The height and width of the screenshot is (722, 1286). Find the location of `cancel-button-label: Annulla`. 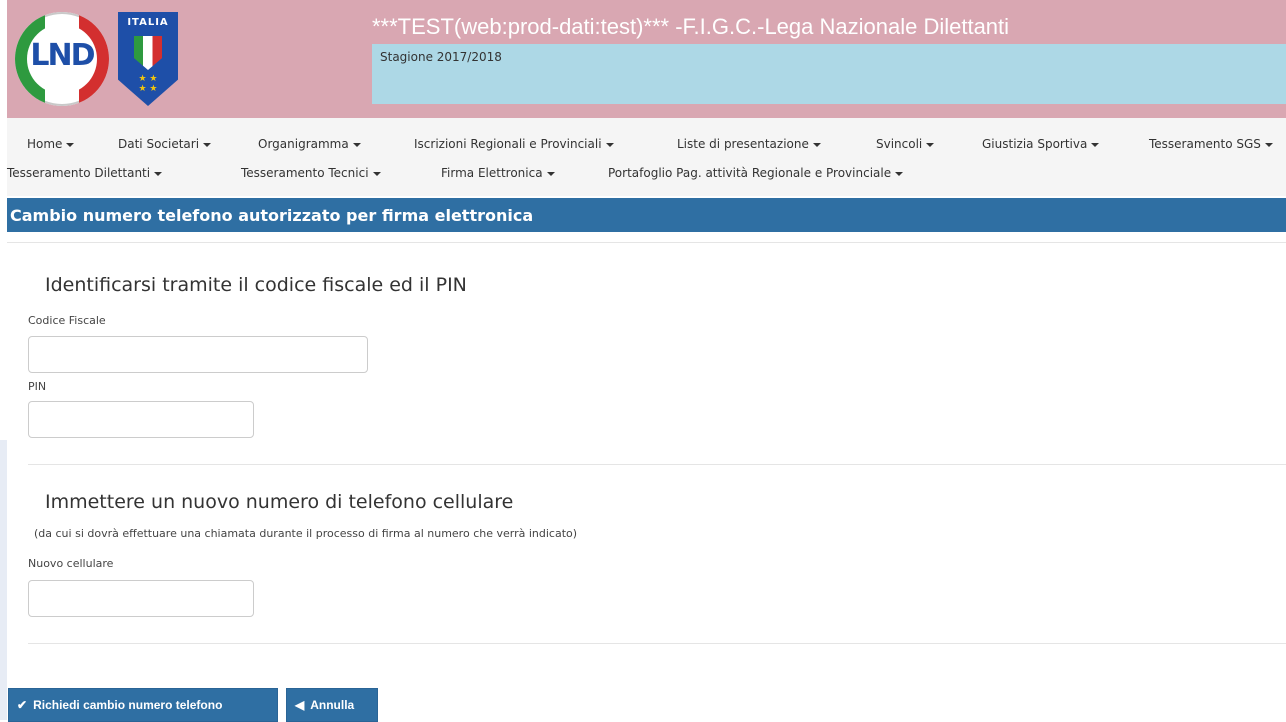

cancel-button-label: Annulla is located at coordinates (332, 705).